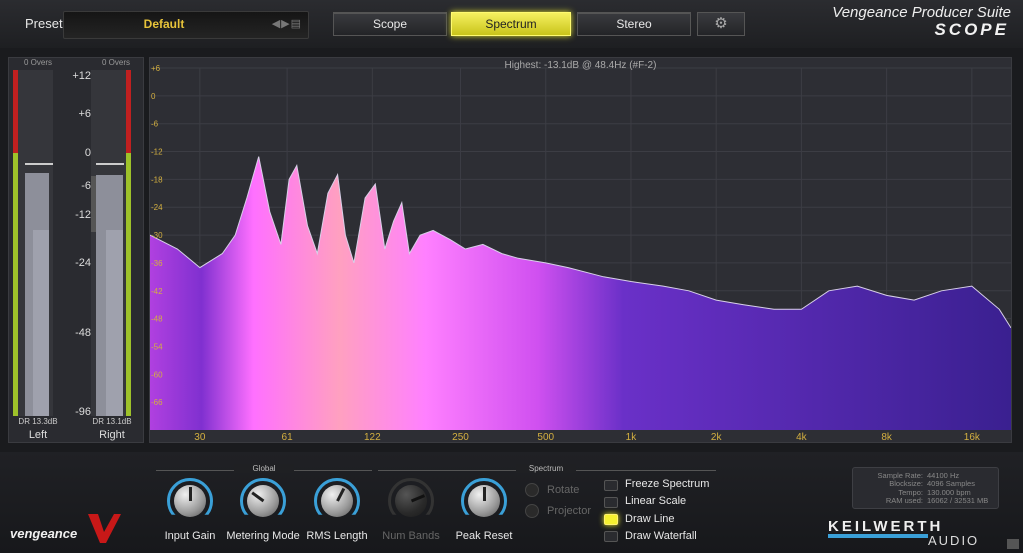  I want to click on y-tick-label: -18, so click(157, 179).